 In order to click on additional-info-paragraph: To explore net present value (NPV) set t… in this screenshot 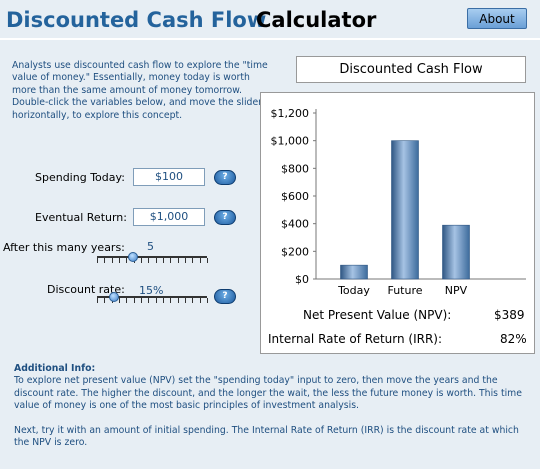, I will do `click(268, 393)`.